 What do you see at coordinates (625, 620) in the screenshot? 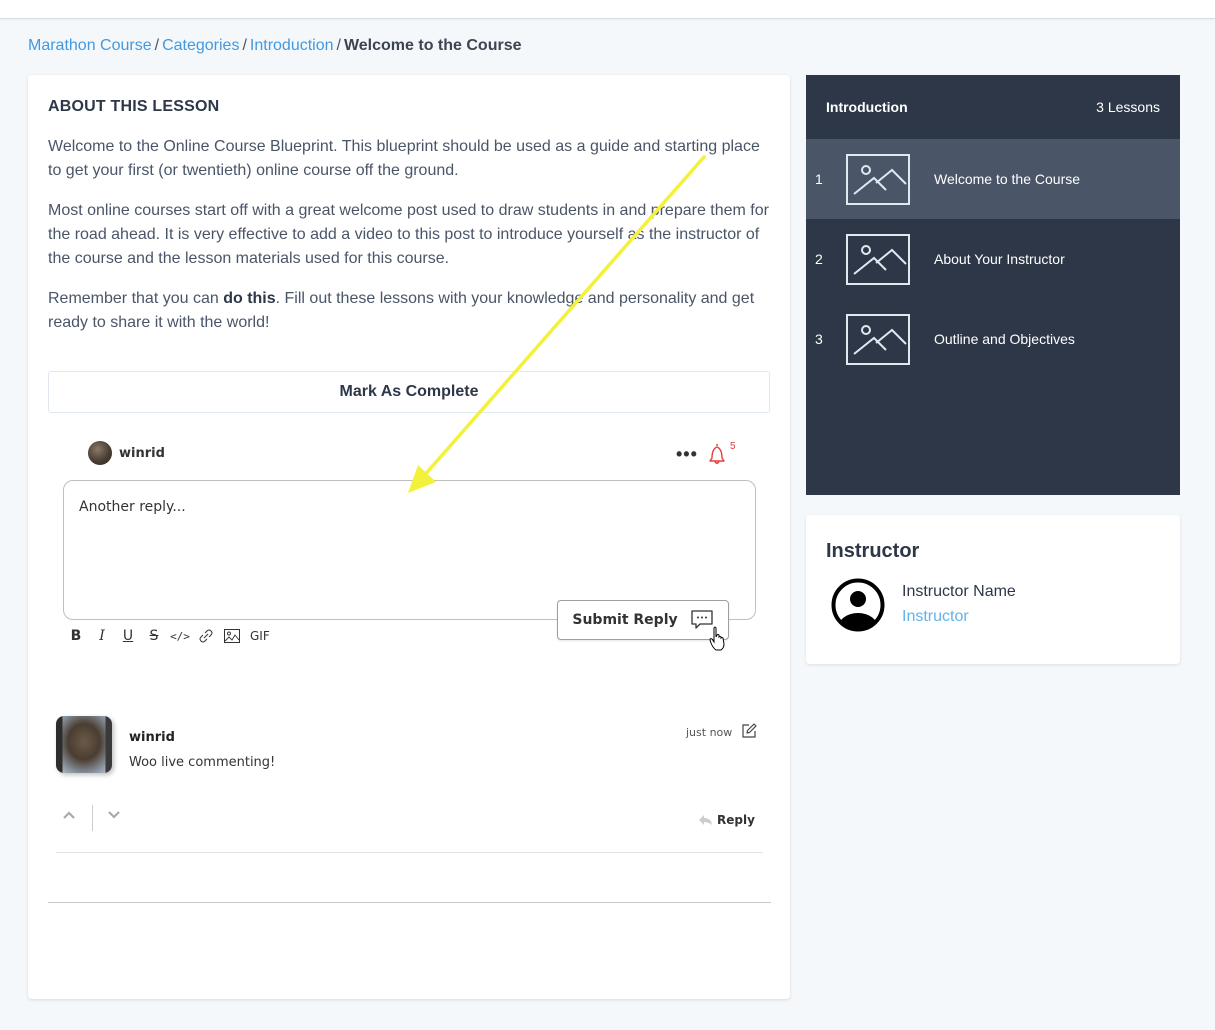
I see `submit-reply-label: Submit Reply` at bounding box center [625, 620].